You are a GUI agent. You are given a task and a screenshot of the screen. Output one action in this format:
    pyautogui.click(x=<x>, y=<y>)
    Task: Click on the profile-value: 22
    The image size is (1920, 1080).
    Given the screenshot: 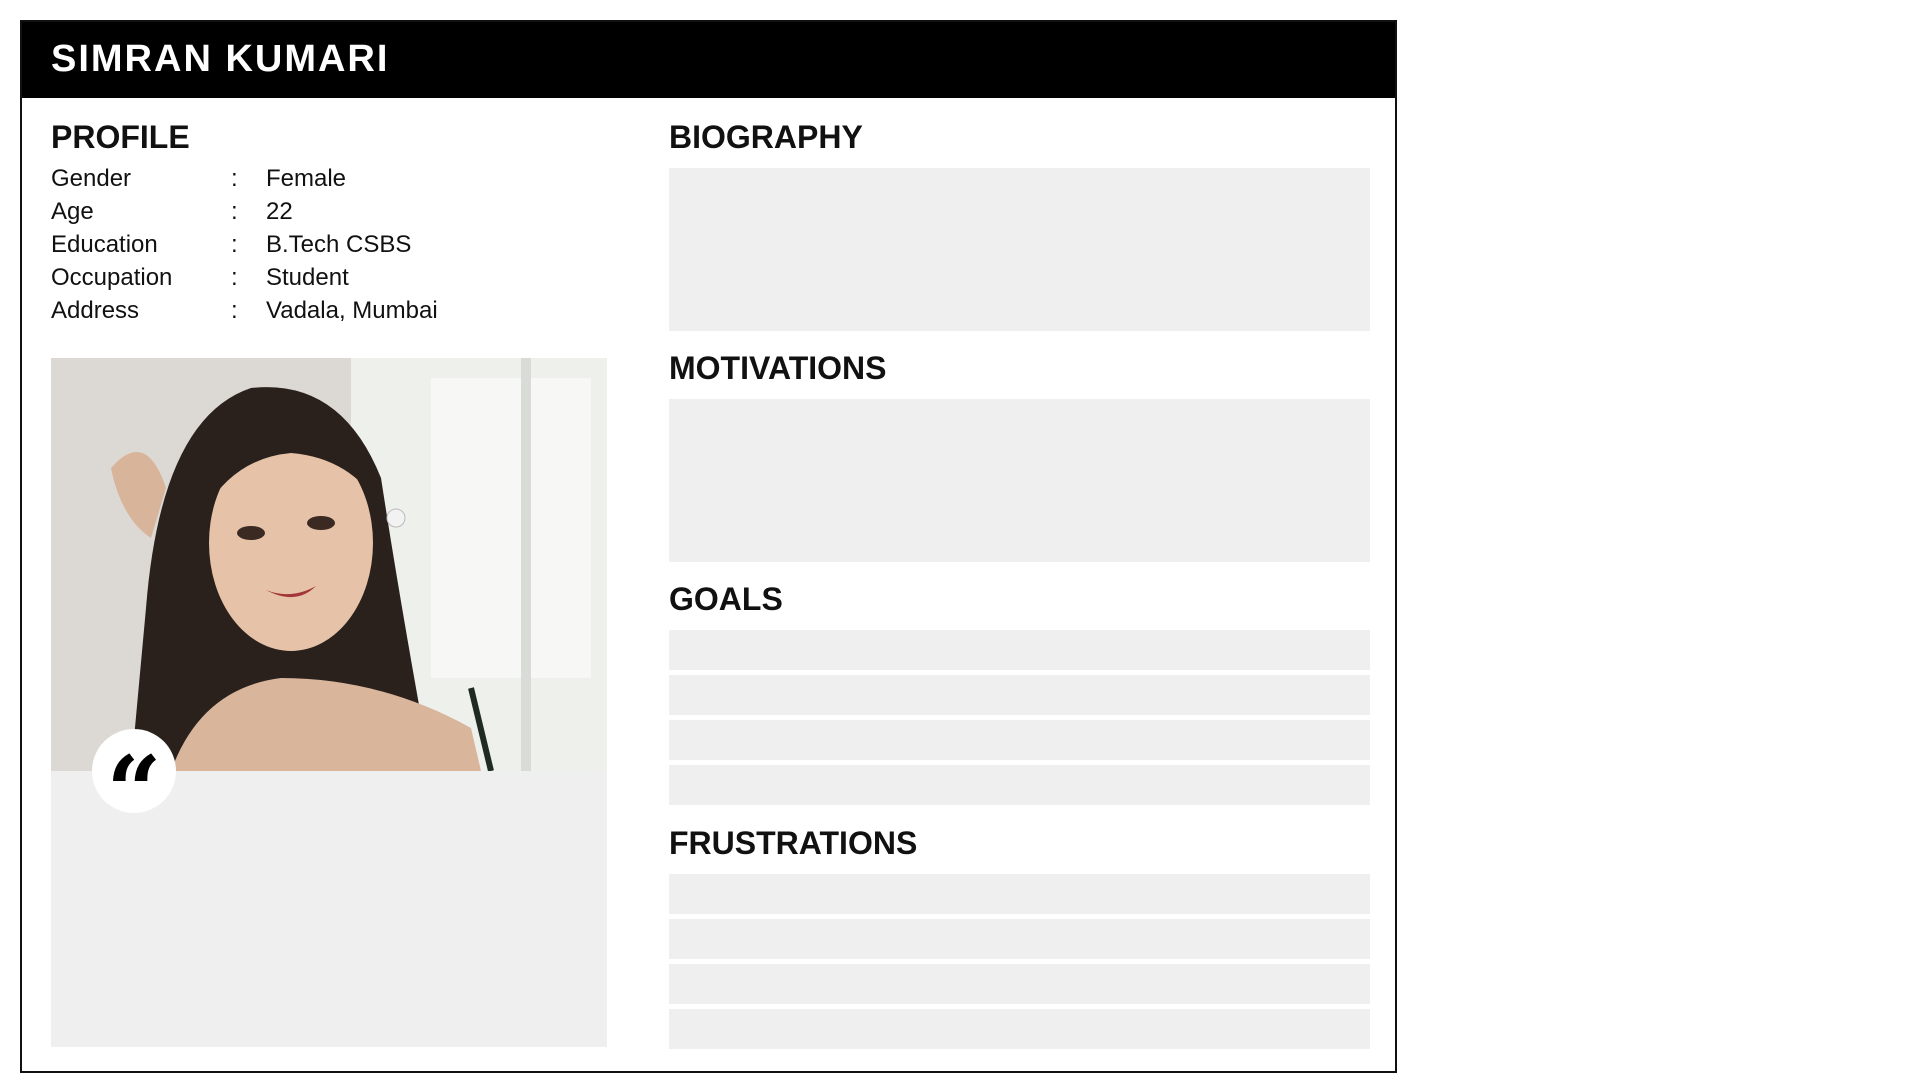 What is the action you would take?
    pyautogui.click(x=279, y=211)
    